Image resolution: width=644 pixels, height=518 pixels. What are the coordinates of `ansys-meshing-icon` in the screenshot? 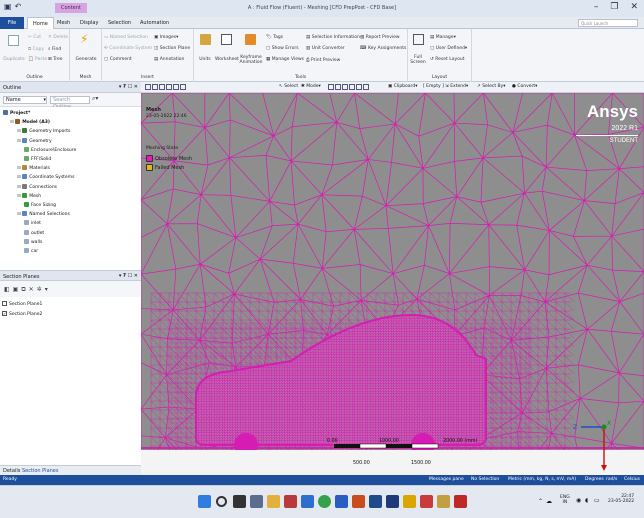 It's located at (409, 501).